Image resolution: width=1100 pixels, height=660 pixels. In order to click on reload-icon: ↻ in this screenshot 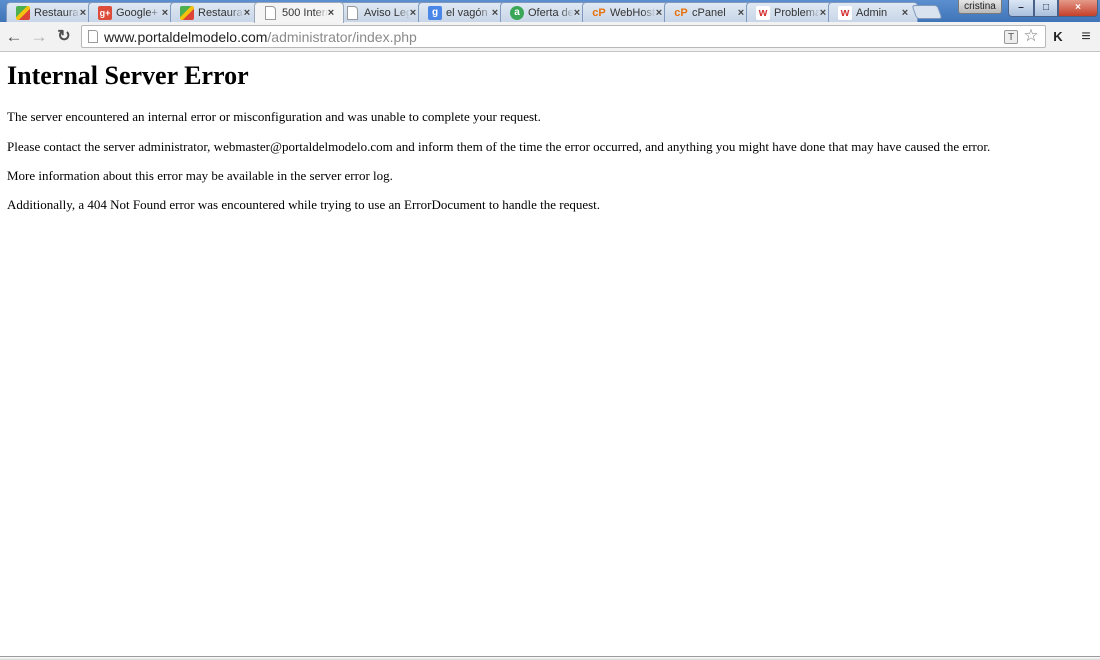, I will do `click(64, 37)`.